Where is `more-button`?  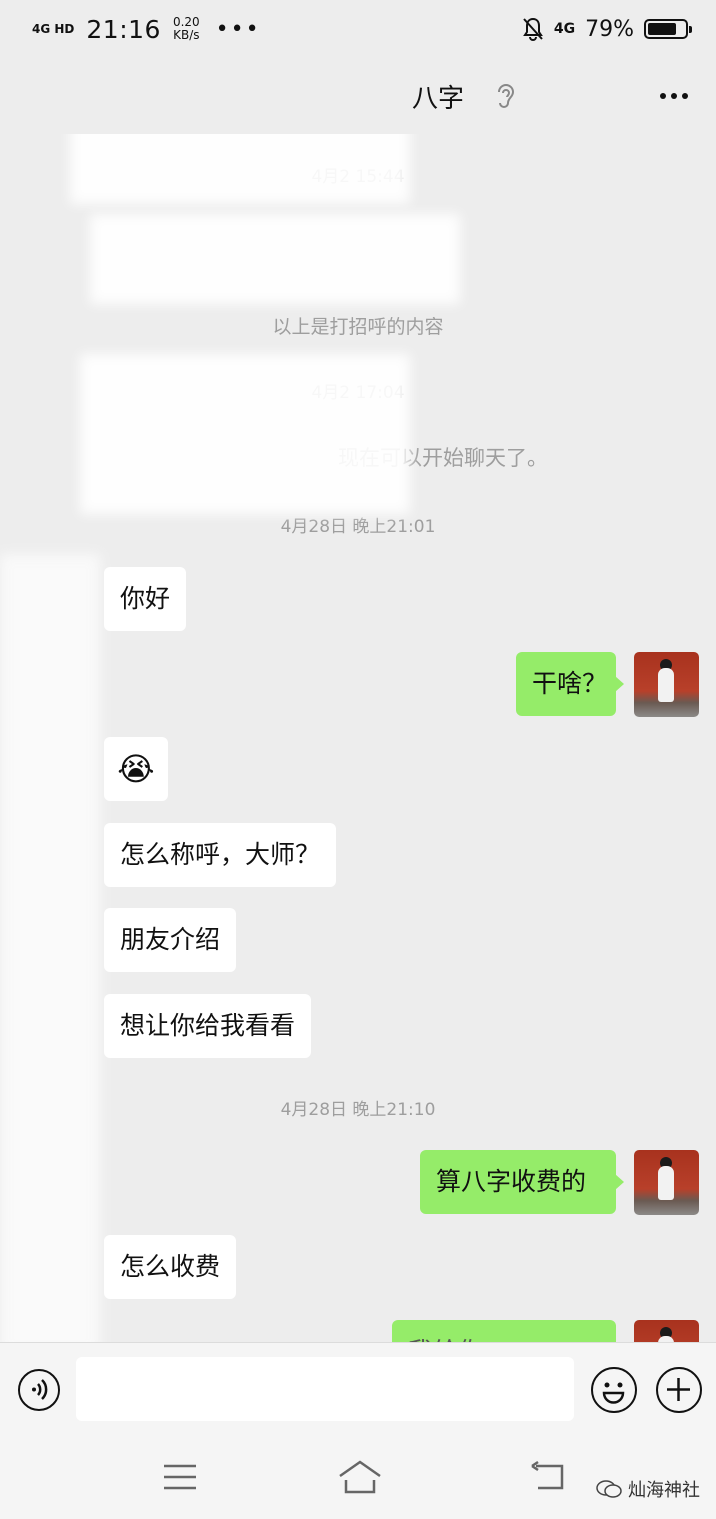 more-button is located at coordinates (674, 96).